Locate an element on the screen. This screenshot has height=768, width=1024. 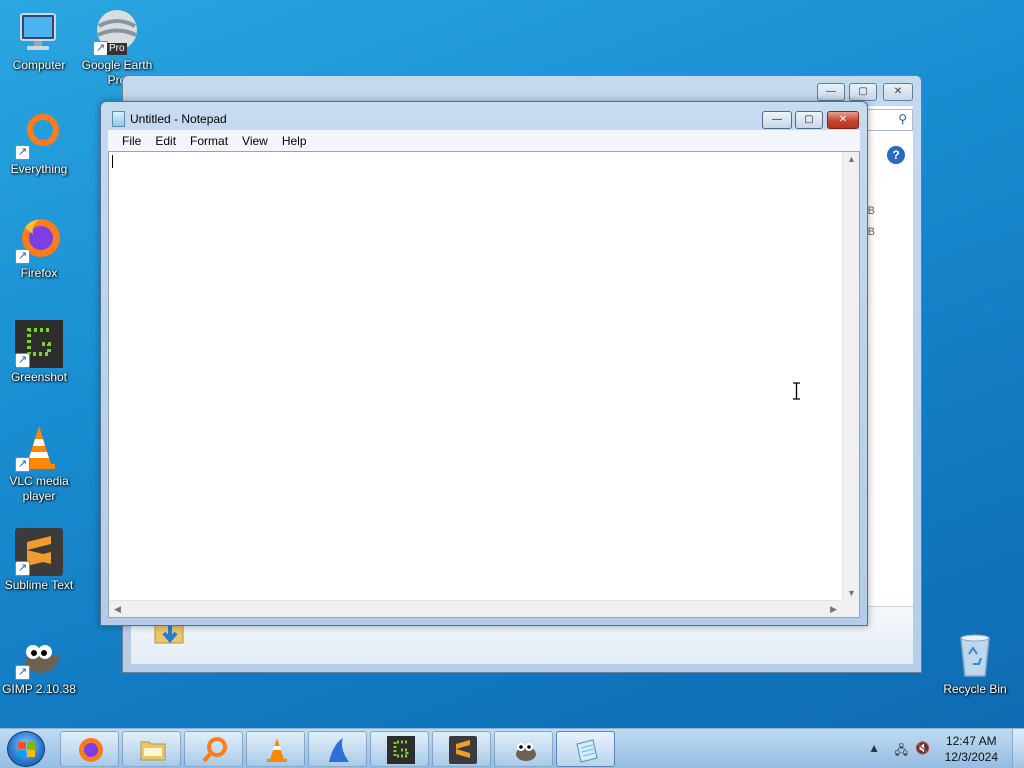
system-clock: 12:47 AM 12/3/2024 is located at coordinates (971, 749).